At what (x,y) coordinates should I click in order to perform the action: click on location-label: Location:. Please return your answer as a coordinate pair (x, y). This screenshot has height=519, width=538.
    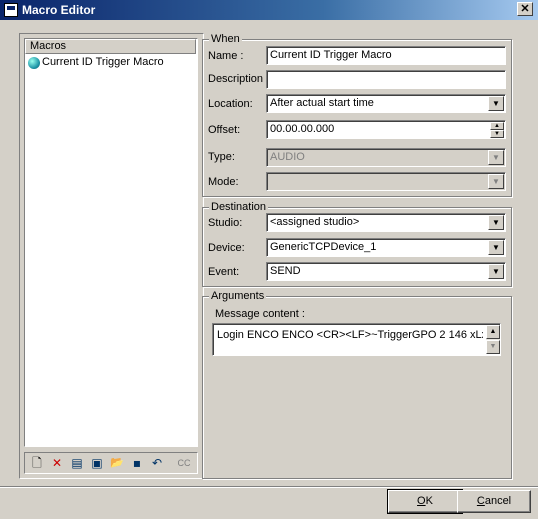
    Looking at the image, I should click on (230, 104).